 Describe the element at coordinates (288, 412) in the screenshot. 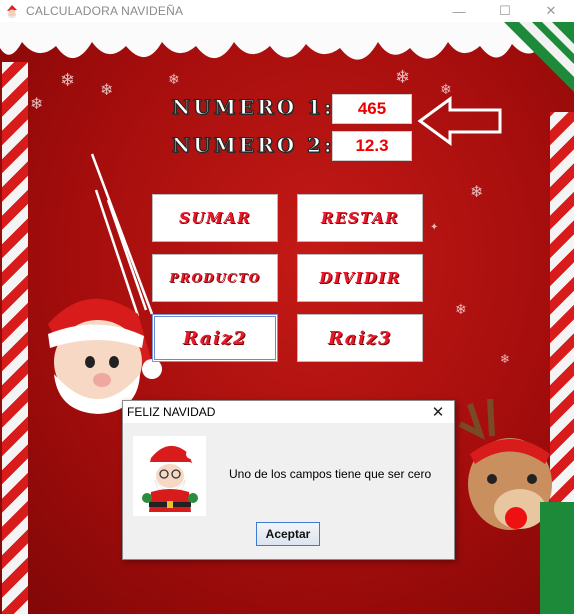

I see `dialog-title-bar: FELIZ NAVIDAD ✕` at that location.